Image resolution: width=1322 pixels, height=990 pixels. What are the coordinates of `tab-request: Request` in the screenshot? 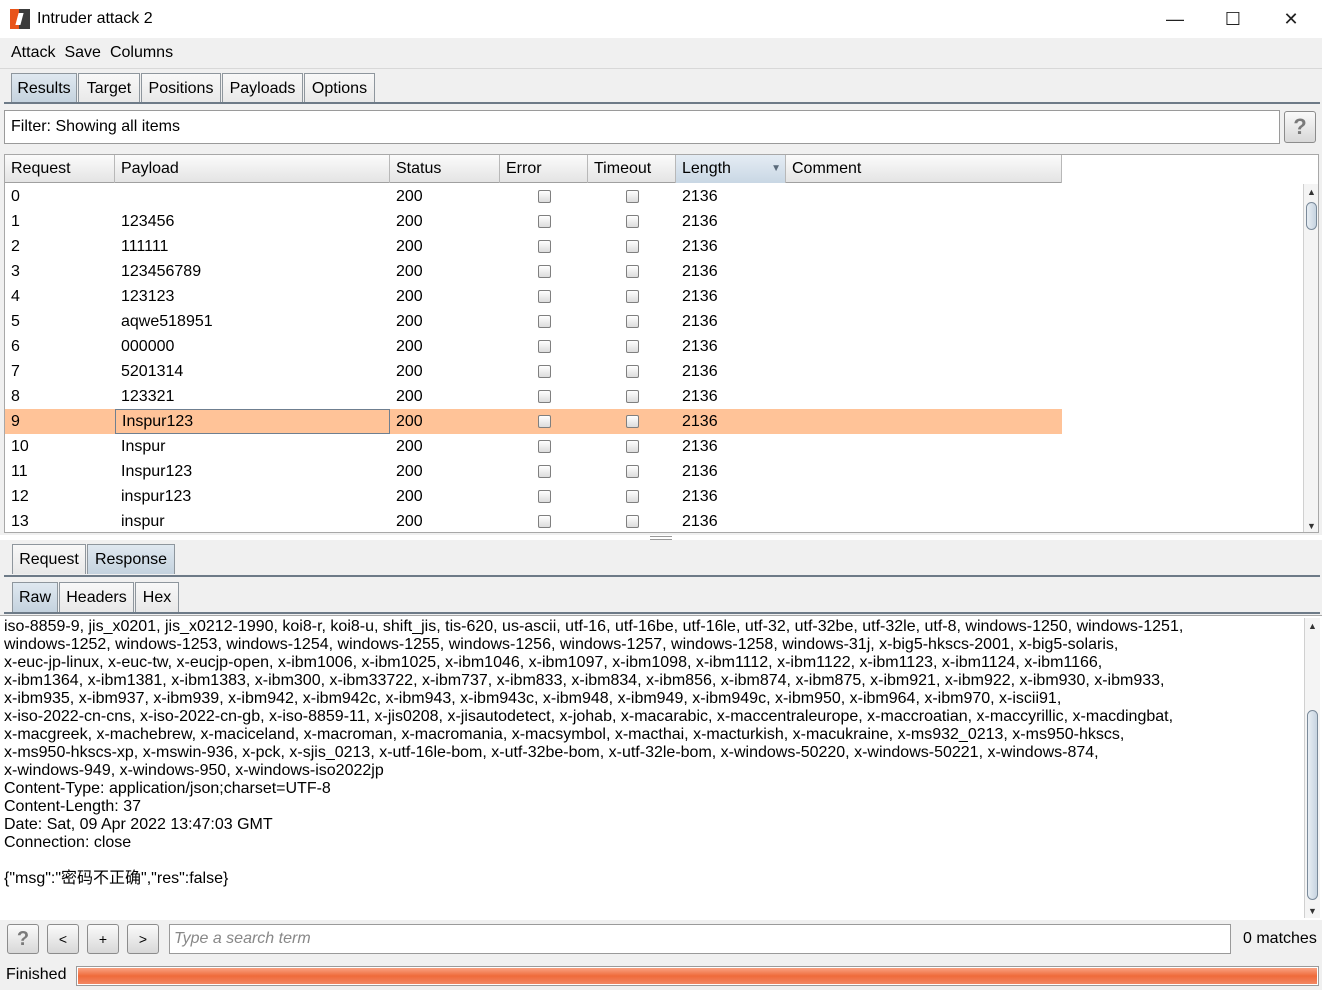 It's located at (49, 559).